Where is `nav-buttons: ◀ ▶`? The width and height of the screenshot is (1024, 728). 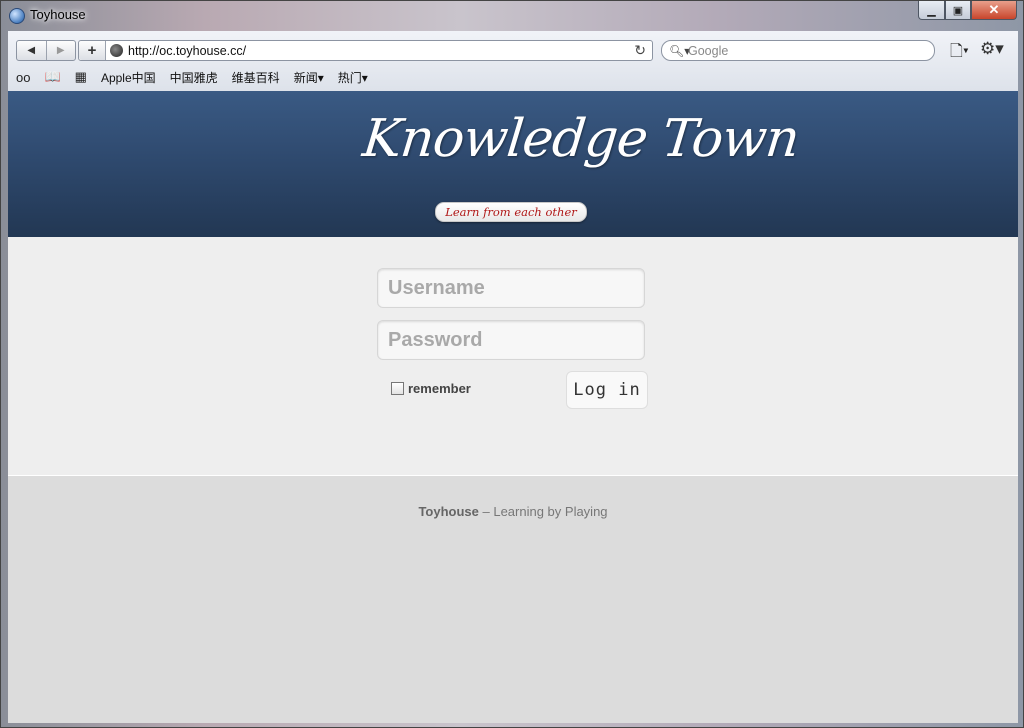 nav-buttons: ◀ ▶ is located at coordinates (46, 50).